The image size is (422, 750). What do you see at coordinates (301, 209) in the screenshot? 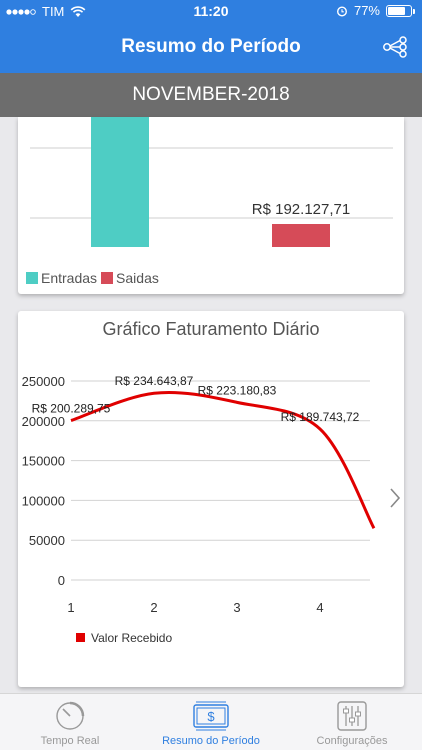
I see `data-label-saidas: R$ 192.127,71` at bounding box center [301, 209].